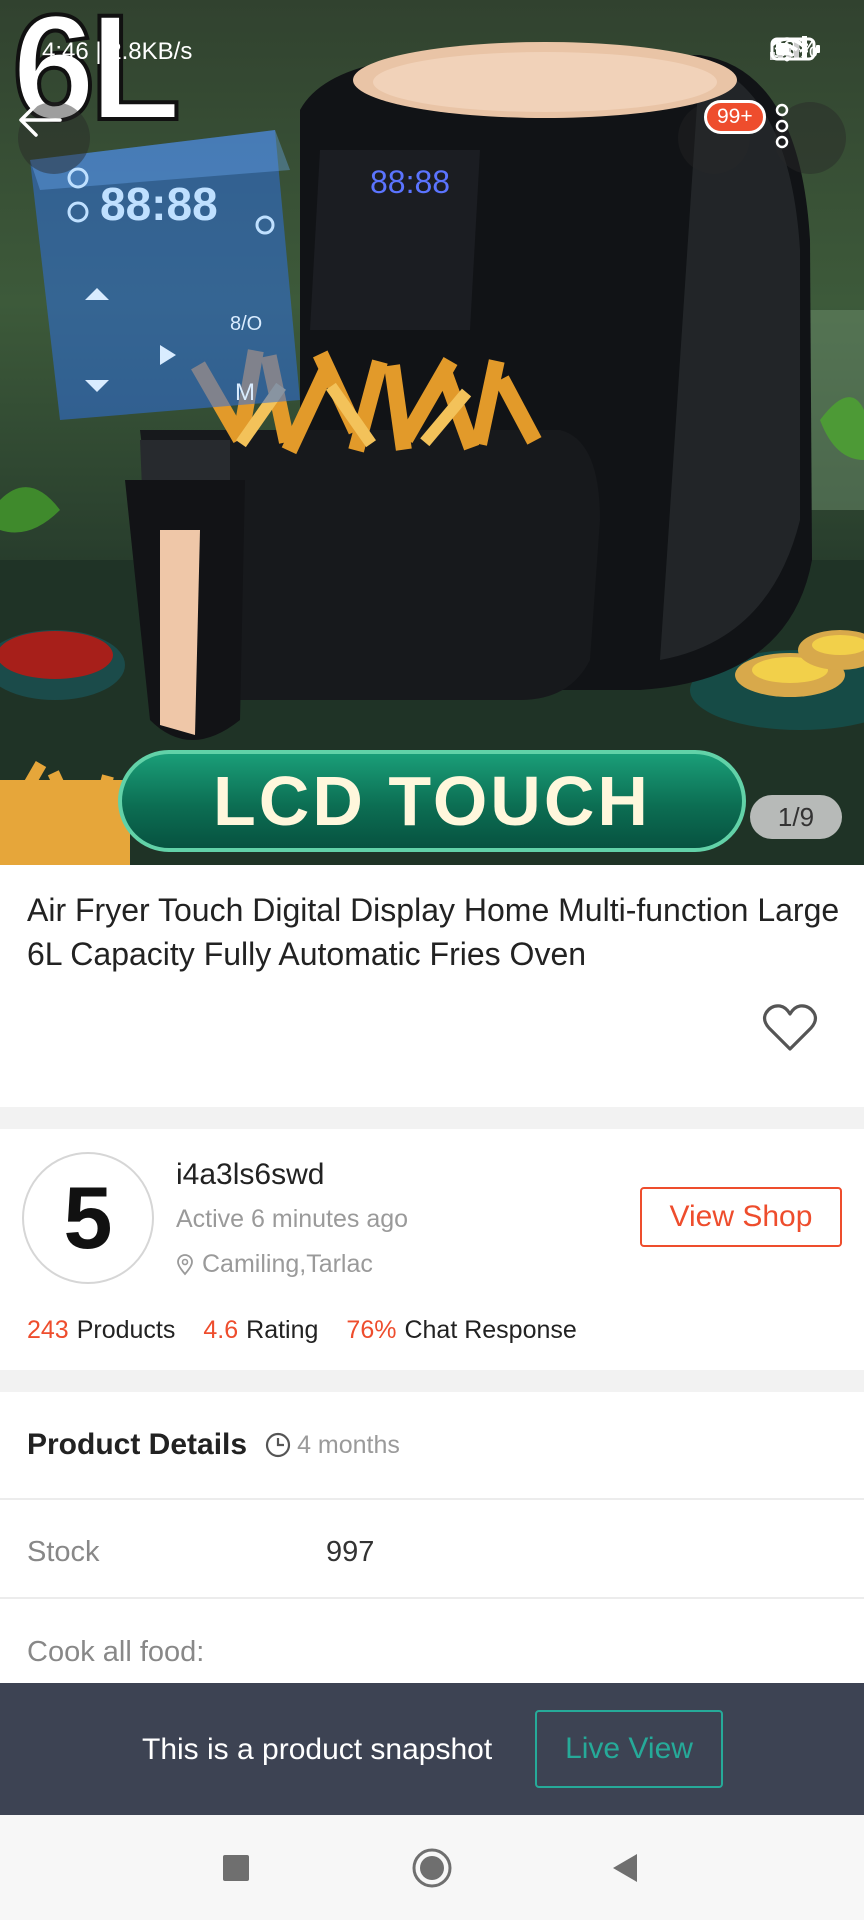 The width and height of the screenshot is (864, 1920). I want to click on stat-value: 4.6, so click(221, 1330).